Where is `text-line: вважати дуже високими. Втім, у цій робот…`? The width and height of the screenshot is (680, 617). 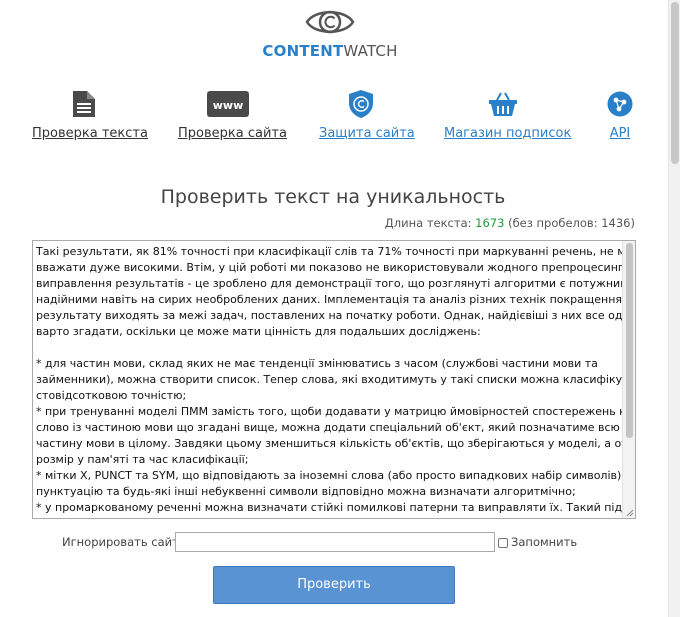 text-line: вважати дуже високими. Втім, у цій робот… is located at coordinates (336, 267).